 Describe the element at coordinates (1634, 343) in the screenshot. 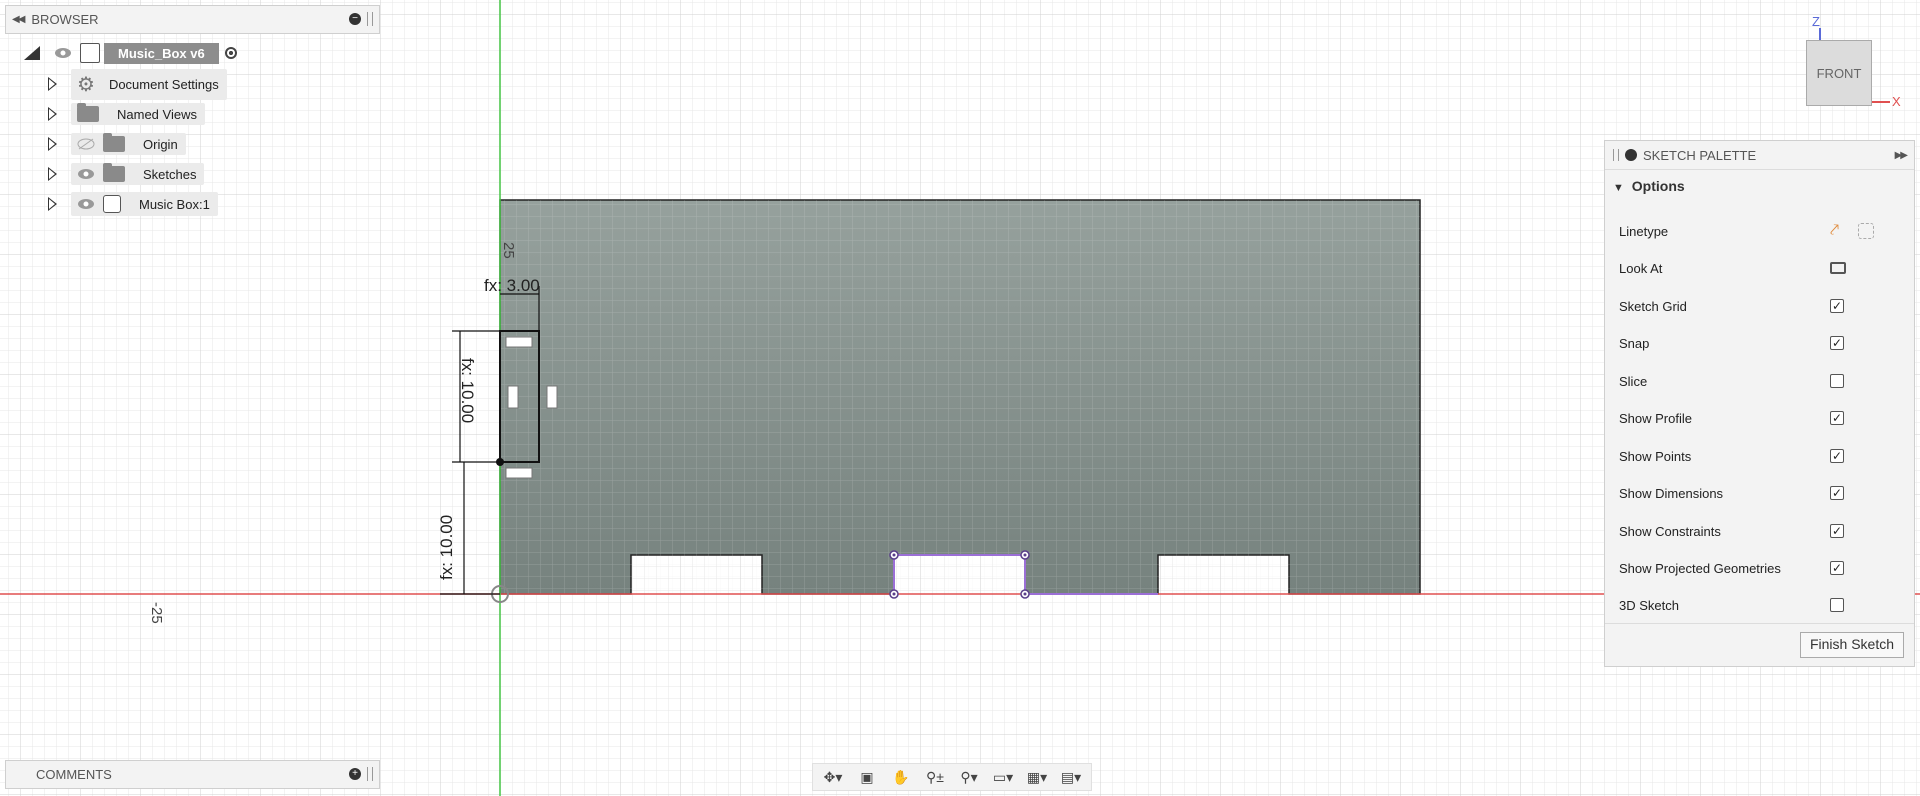

I see `option-label: Snap` at that location.